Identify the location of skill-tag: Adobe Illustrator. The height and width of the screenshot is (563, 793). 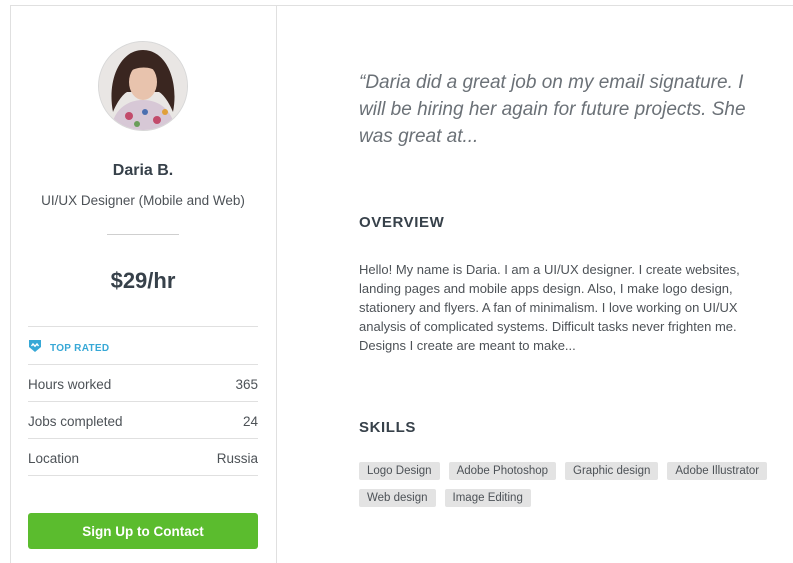
(717, 471).